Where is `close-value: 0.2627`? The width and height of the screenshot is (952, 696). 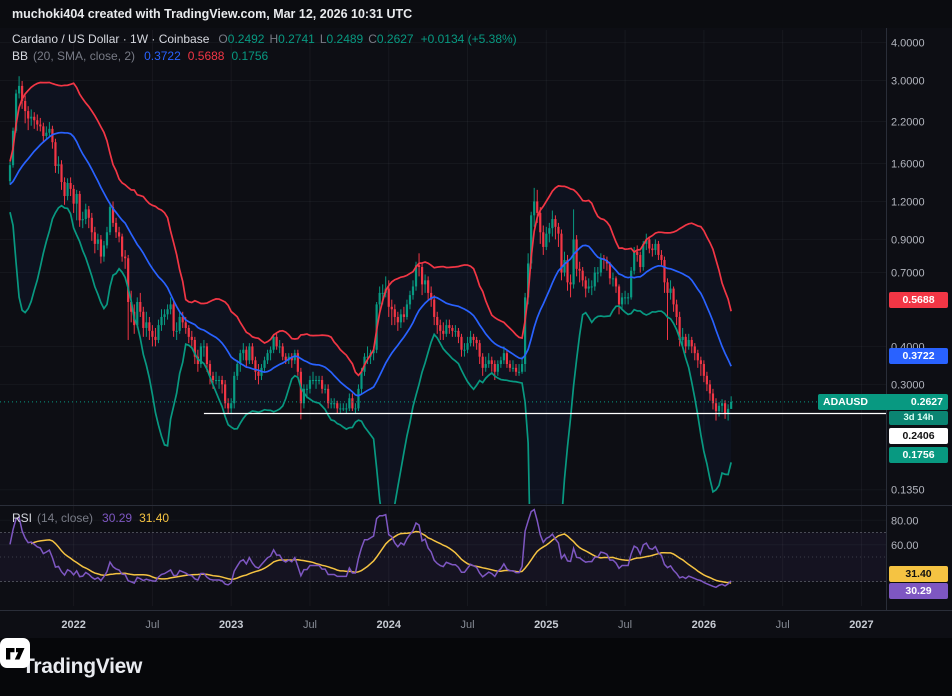
close-value: 0.2627 is located at coordinates (395, 39).